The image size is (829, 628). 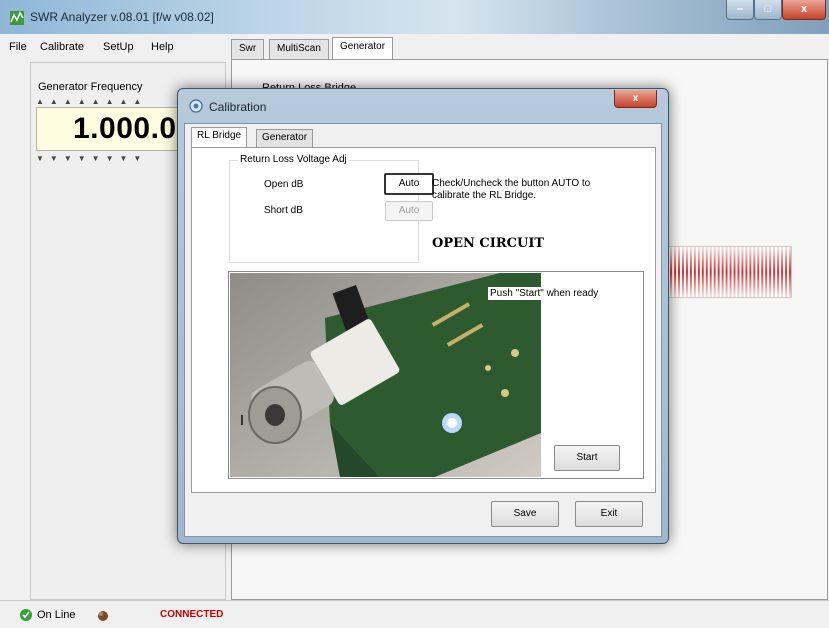 I want to click on rl-bridge-photo, so click(x=385, y=375).